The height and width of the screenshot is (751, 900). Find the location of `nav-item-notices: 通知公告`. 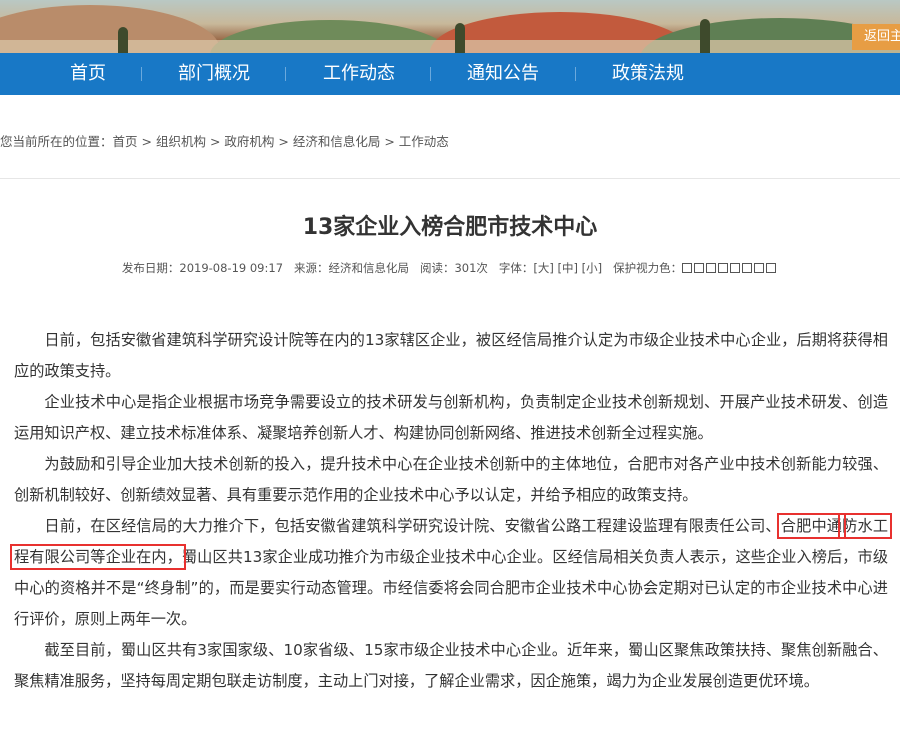

nav-item-notices: 通知公告 is located at coordinates (503, 74).